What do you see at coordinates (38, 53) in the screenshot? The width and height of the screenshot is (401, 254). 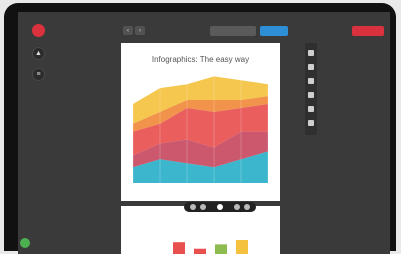 I see `home-icon: ▲` at bounding box center [38, 53].